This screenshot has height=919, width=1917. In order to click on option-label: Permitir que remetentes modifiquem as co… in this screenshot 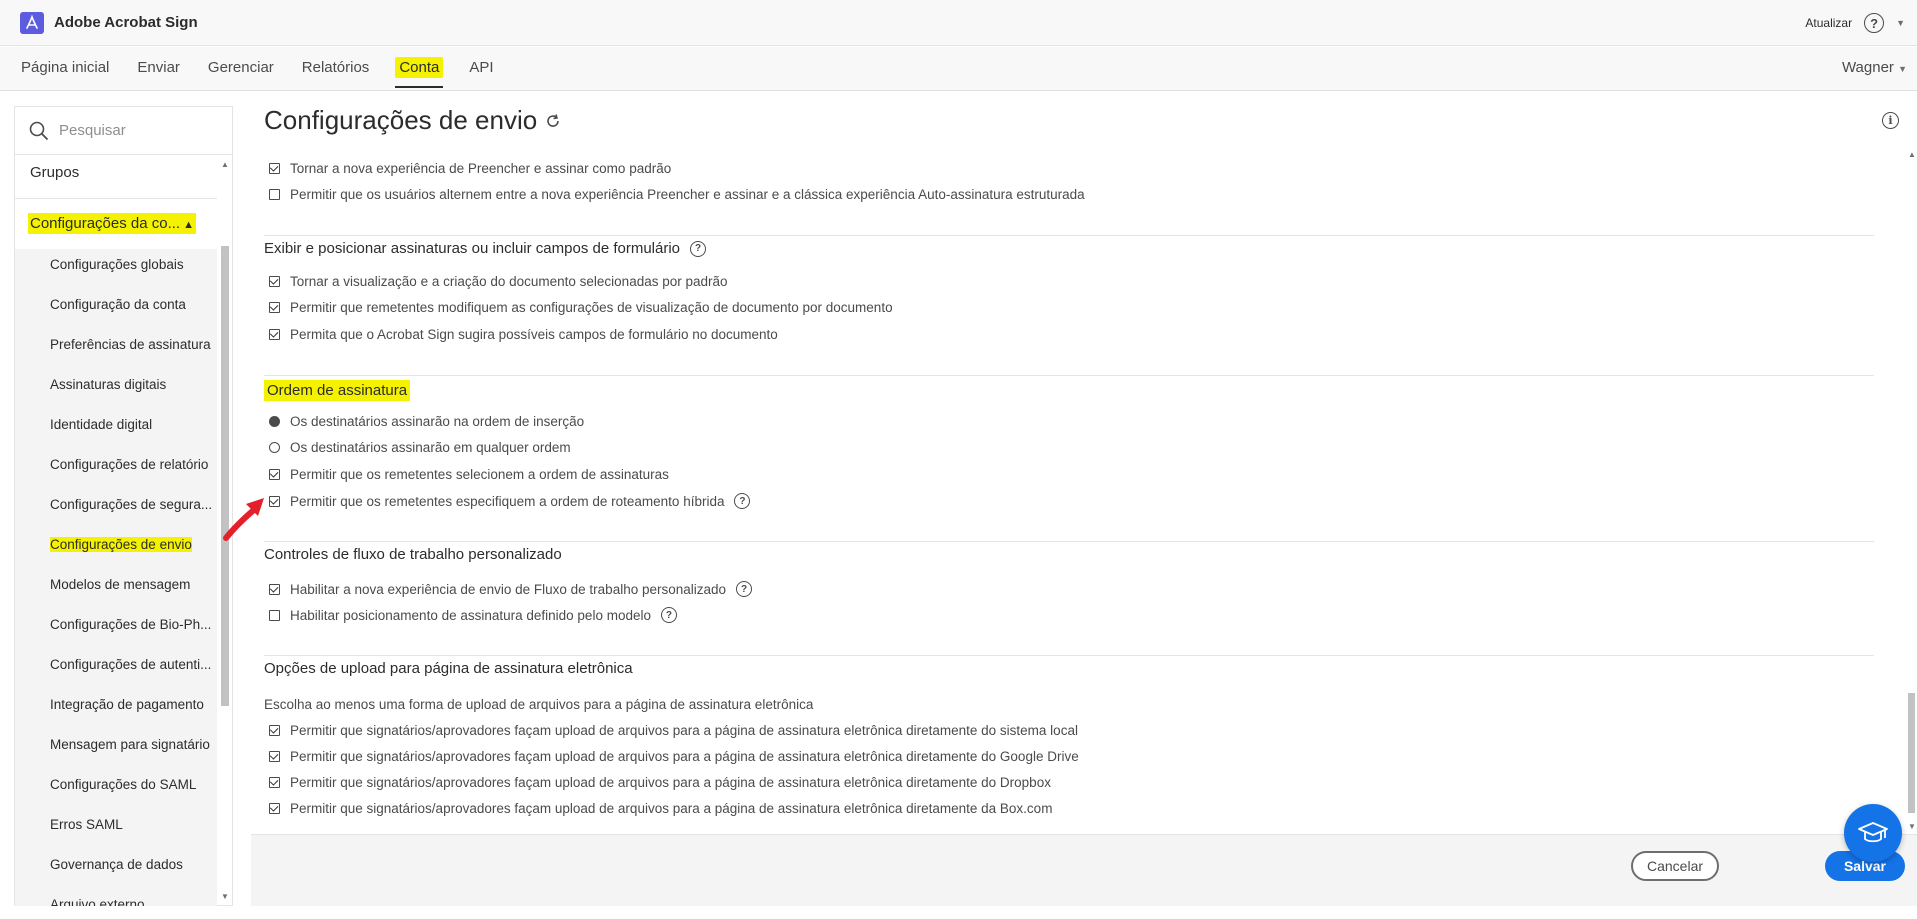, I will do `click(591, 307)`.